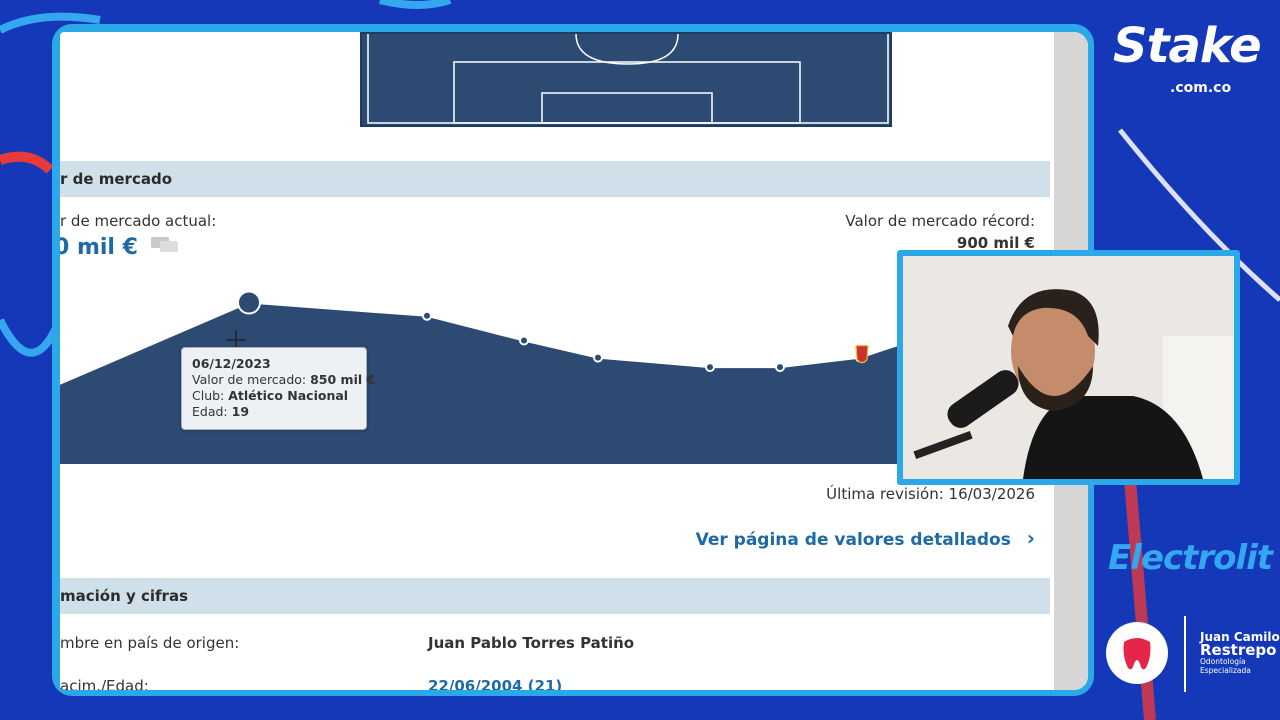 The width and height of the screenshot is (1280, 720). Describe the element at coordinates (116, 179) in the screenshot. I see `market-value-section-title: r de mercado` at that location.